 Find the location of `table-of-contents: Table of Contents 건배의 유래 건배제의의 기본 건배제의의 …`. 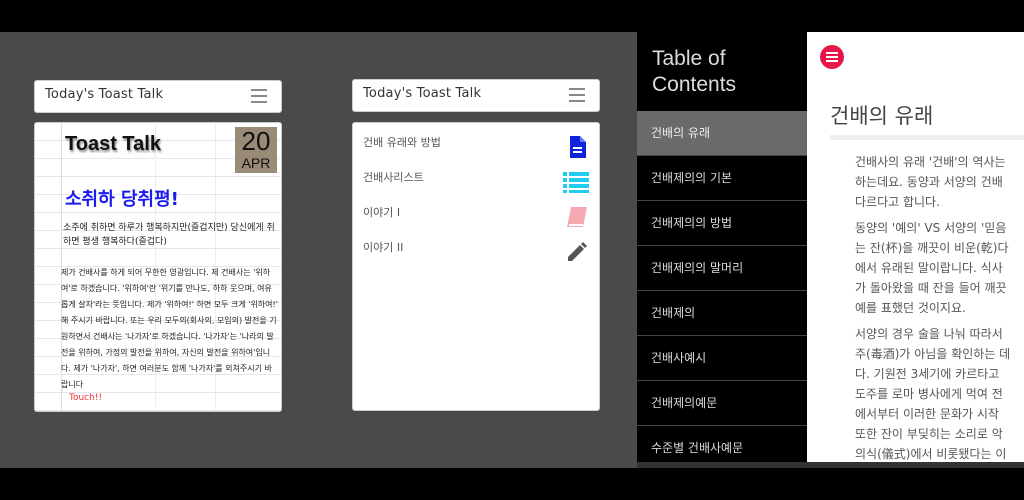

table-of-contents: Table of Contents 건배의 유래 건배제의의 기본 건배제의의 … is located at coordinates (722, 247).